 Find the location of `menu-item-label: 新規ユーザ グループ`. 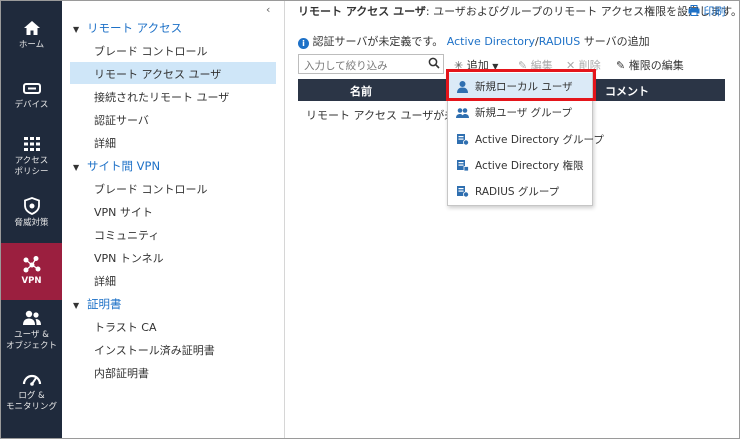

menu-item-label: 新規ユーザ グループ is located at coordinates (523, 113).